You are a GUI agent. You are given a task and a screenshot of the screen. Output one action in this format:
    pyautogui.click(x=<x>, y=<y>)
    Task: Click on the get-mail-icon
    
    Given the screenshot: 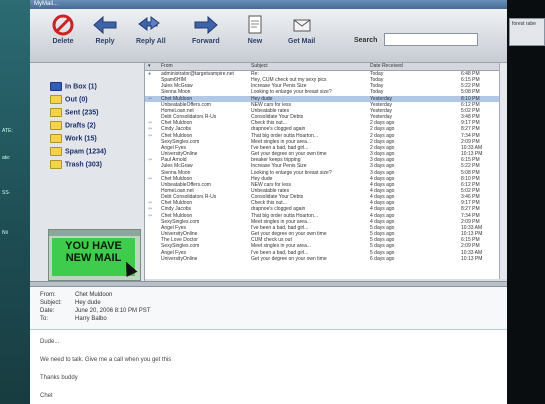 What is the action you would take?
    pyautogui.click(x=302, y=25)
    